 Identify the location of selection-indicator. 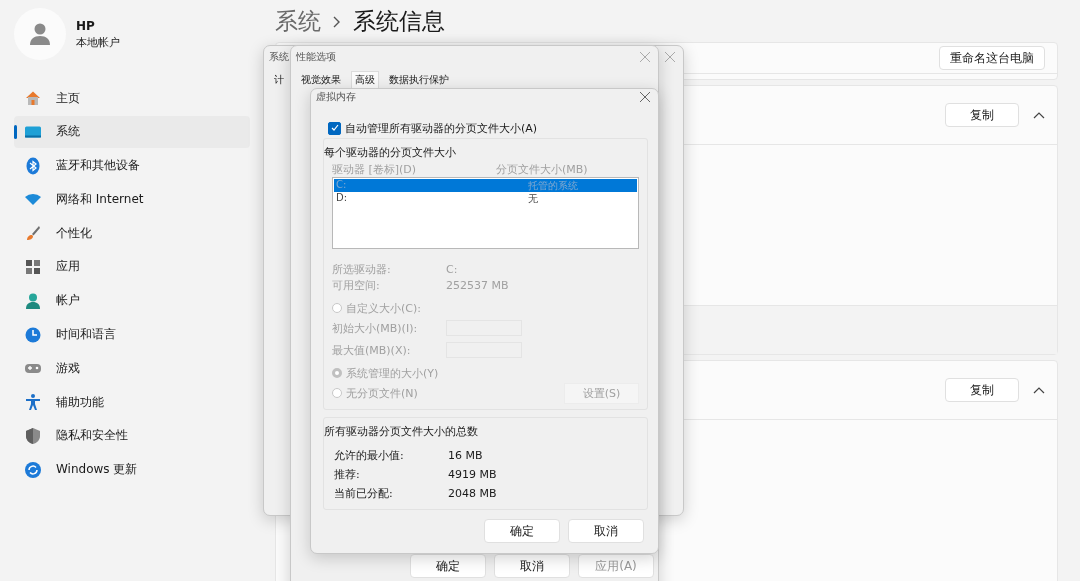
(15, 131).